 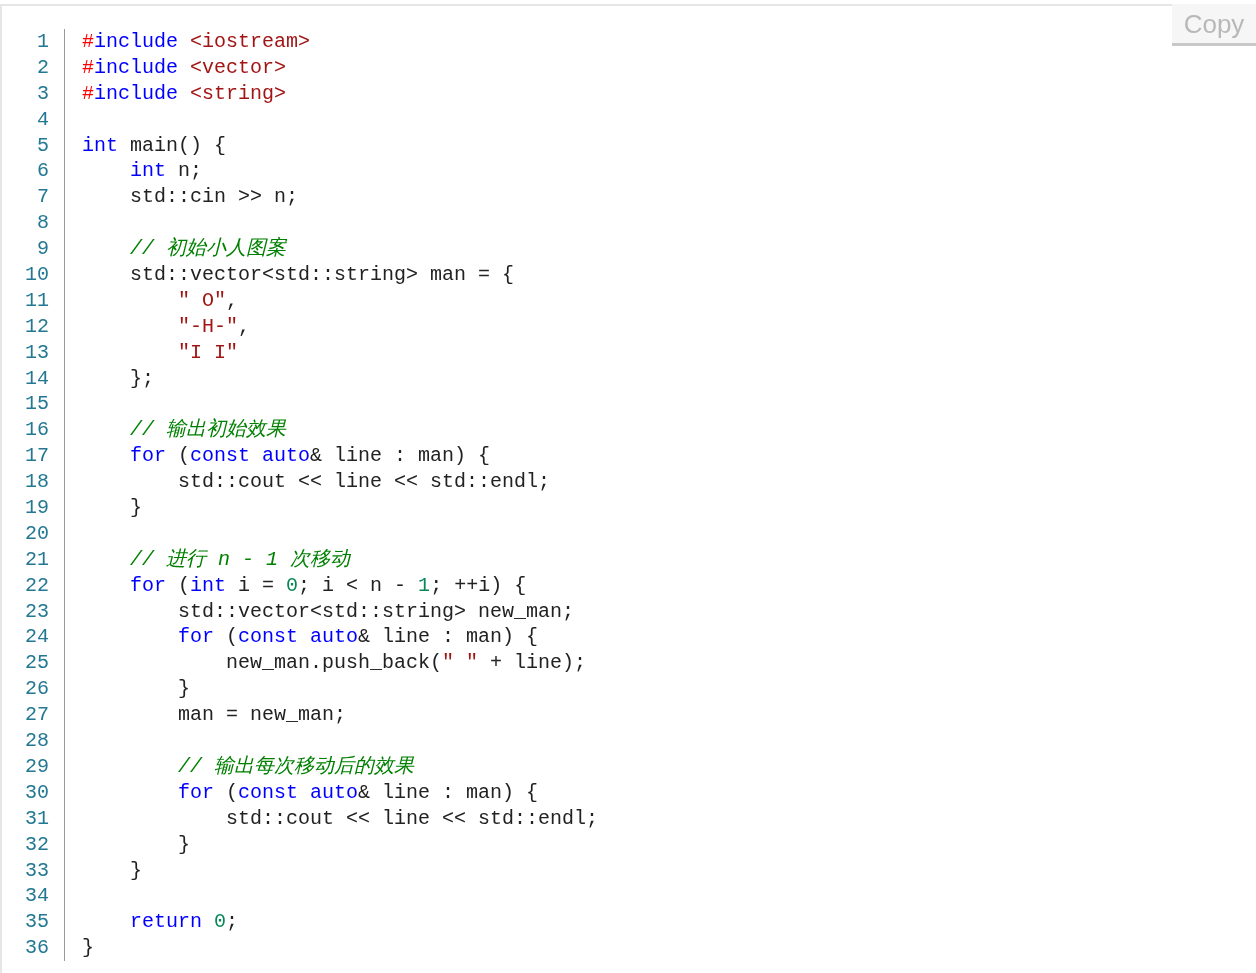 What do you see at coordinates (141, 378) in the screenshot?
I see `code-line: };` at bounding box center [141, 378].